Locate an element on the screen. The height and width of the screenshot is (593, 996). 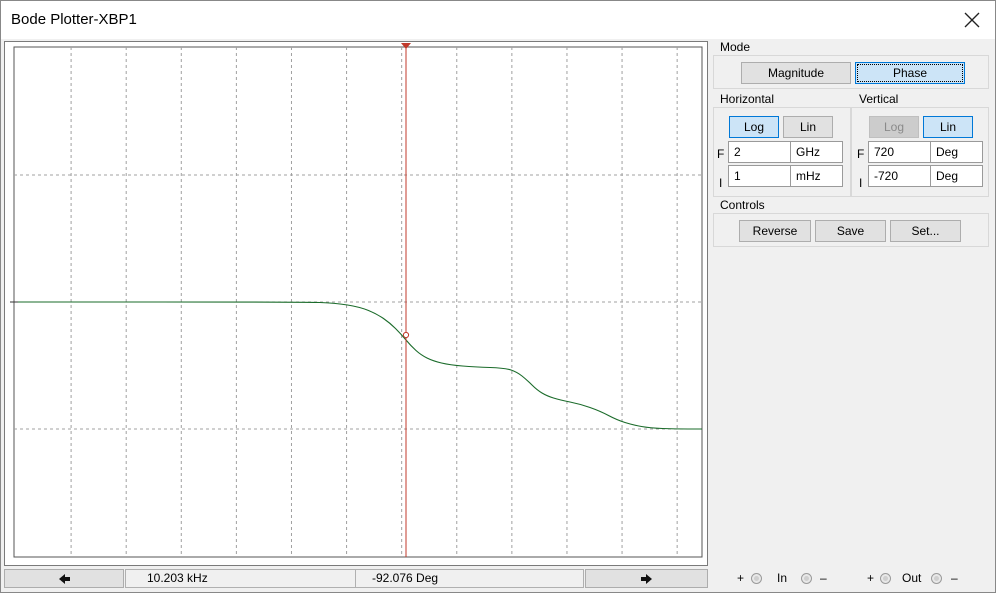
vertical-initial-unit-field: Deg is located at coordinates (956, 176).